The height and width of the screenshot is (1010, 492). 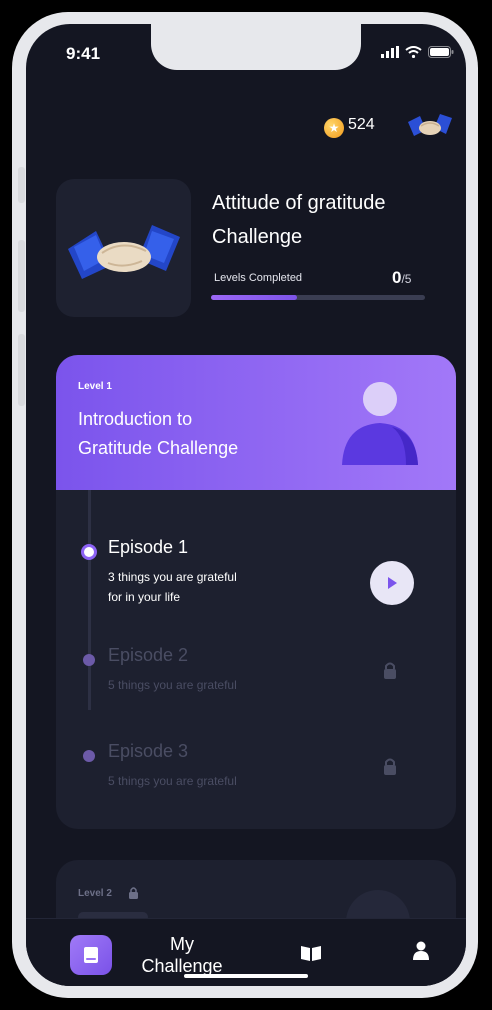 What do you see at coordinates (95, 893) in the screenshot?
I see `level-2-tag: Level 2` at bounding box center [95, 893].